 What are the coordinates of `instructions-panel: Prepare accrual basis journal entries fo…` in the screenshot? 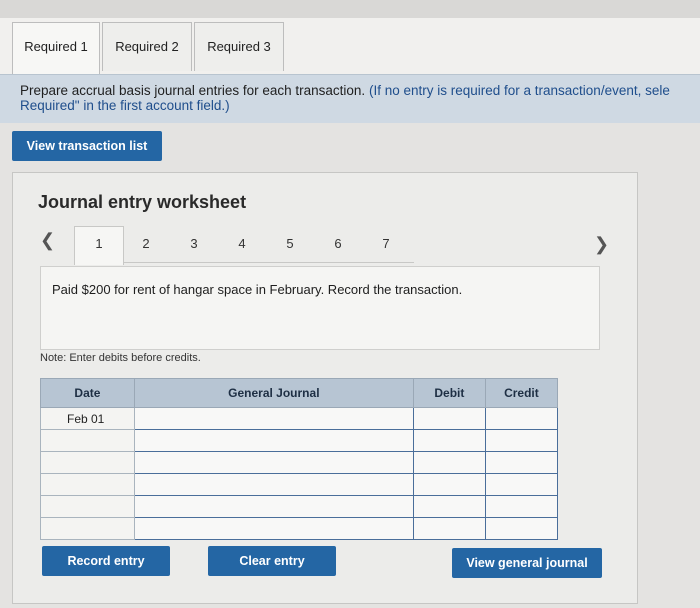 It's located at (350, 98).